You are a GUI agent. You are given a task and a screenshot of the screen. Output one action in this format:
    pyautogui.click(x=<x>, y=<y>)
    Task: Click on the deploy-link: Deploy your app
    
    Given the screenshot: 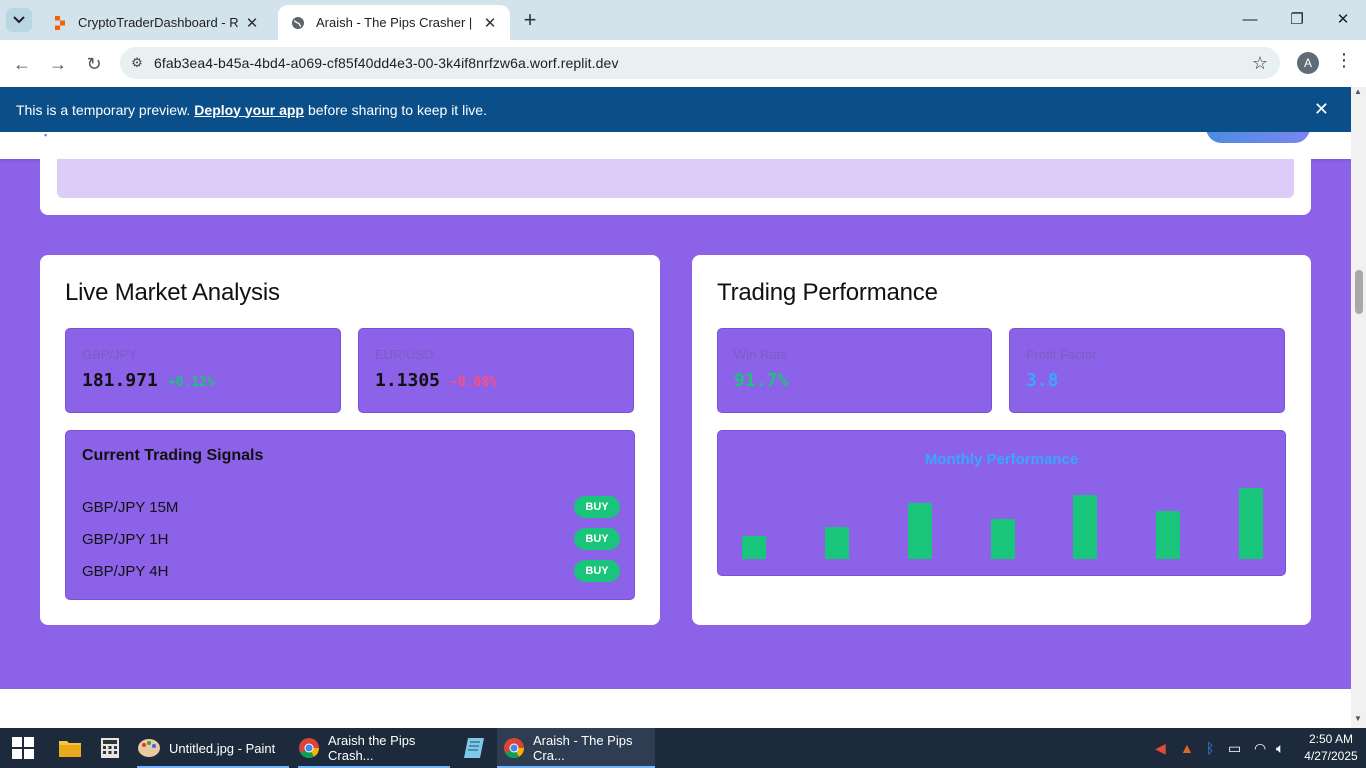 What is the action you would take?
    pyautogui.click(x=249, y=110)
    